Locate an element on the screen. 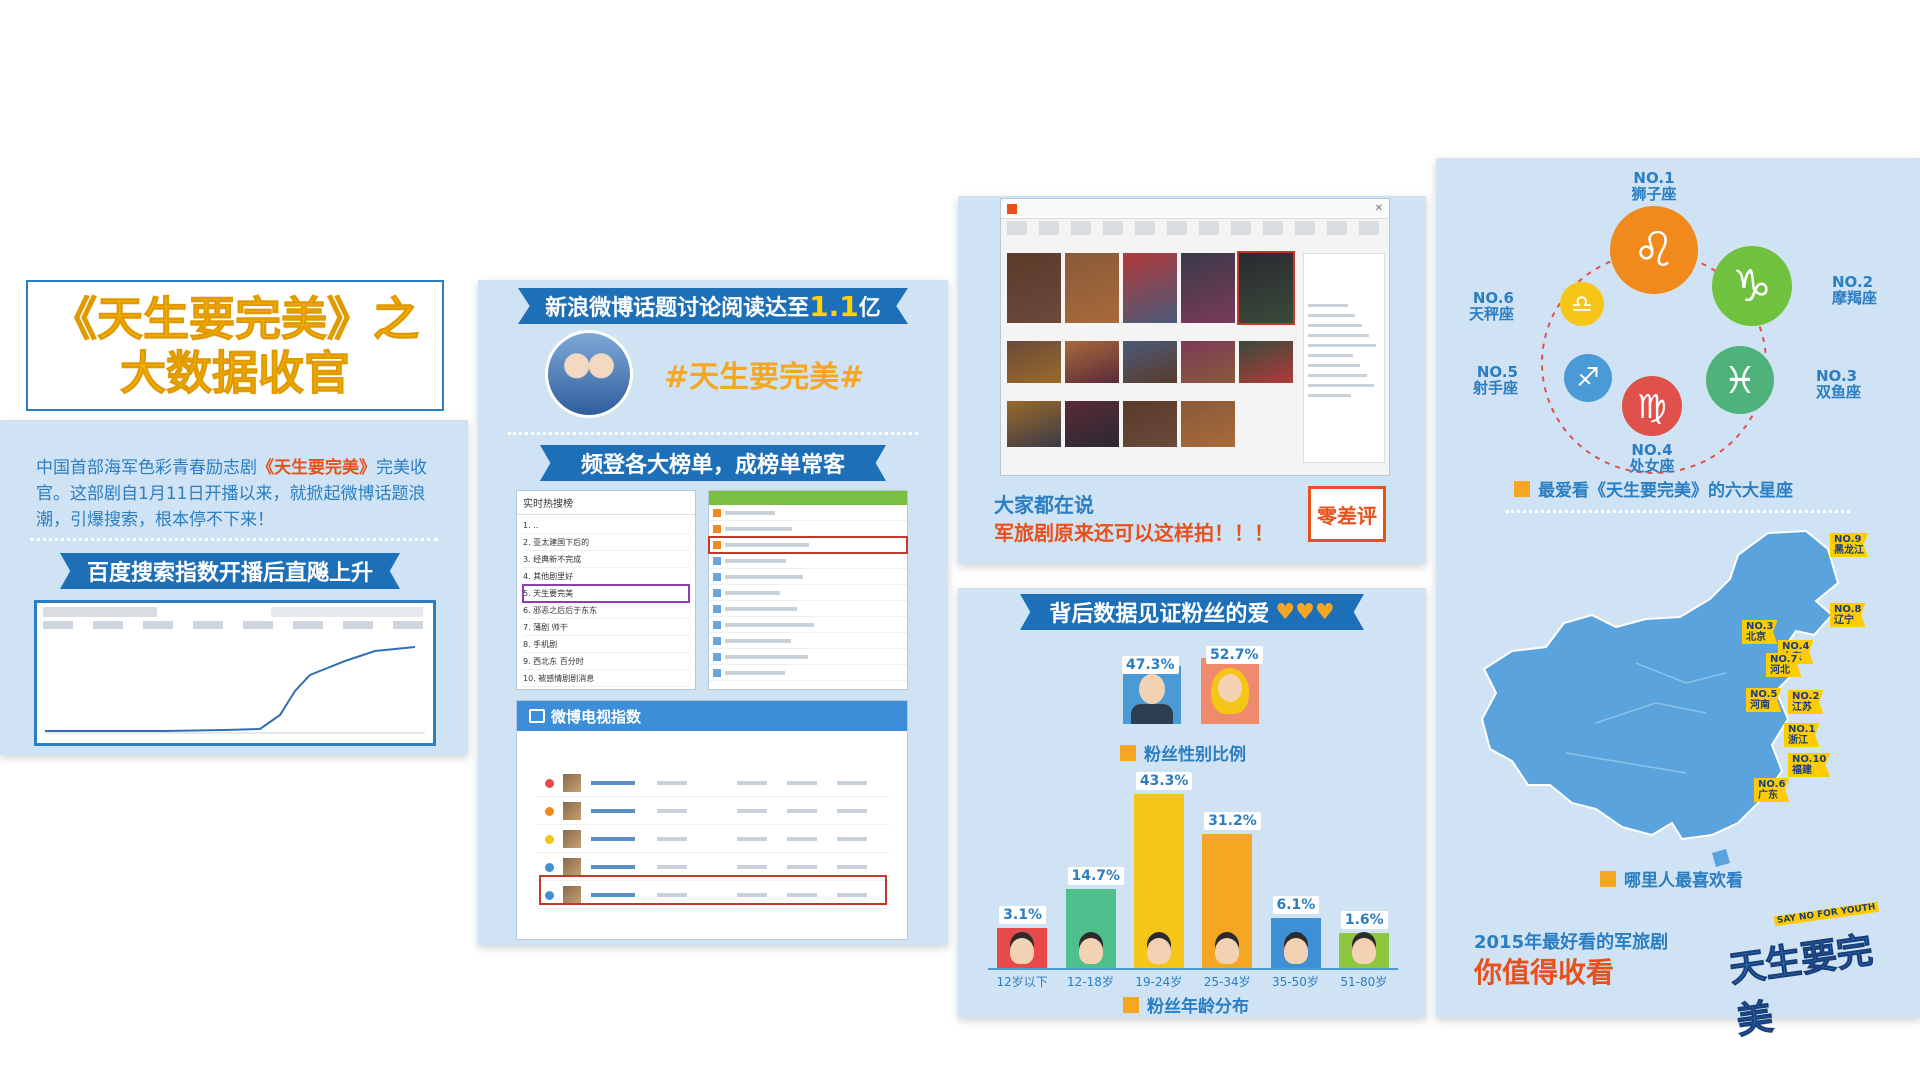 The width and height of the screenshot is (1920, 1080). age-value-label: 43.3% is located at coordinates (1164, 780).